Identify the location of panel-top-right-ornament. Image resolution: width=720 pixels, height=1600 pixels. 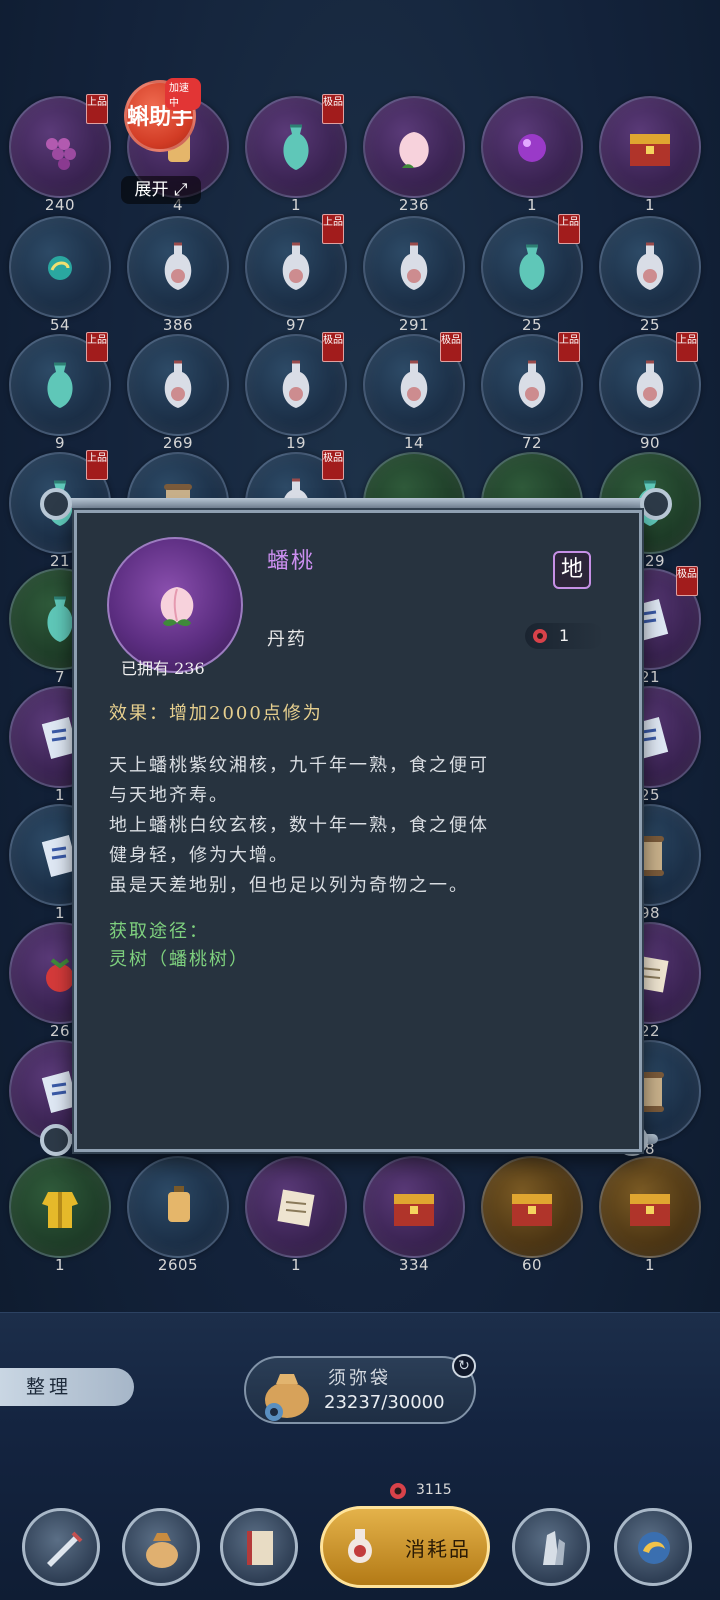
(656, 504).